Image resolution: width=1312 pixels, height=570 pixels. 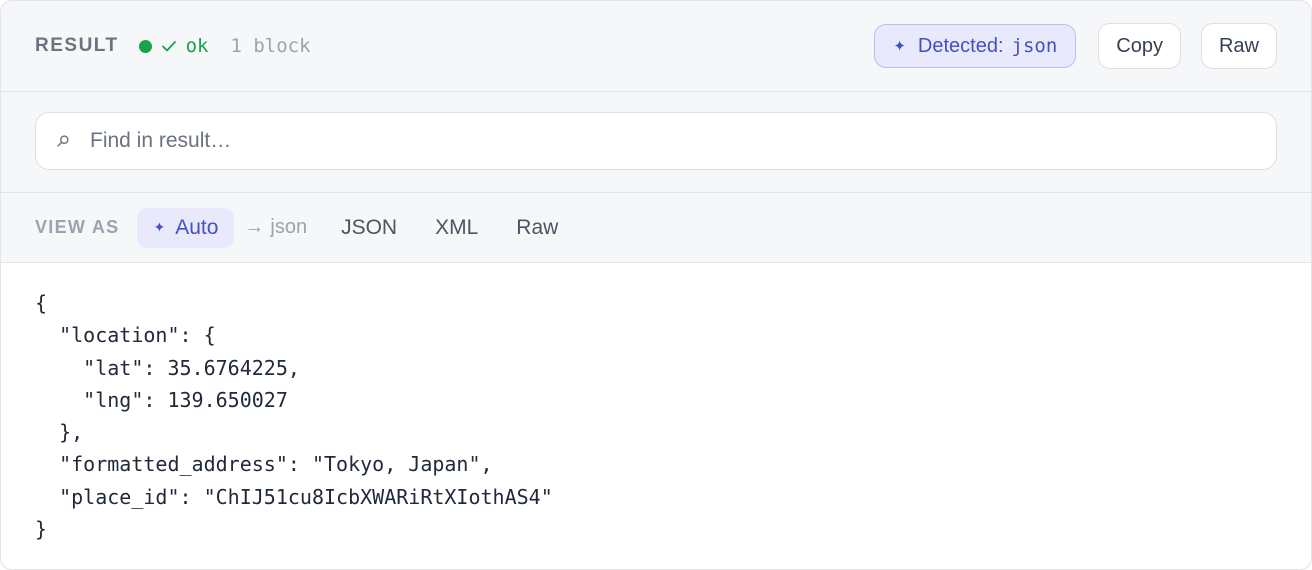 What do you see at coordinates (1139, 46) in the screenshot?
I see `copy-button: Copy` at bounding box center [1139, 46].